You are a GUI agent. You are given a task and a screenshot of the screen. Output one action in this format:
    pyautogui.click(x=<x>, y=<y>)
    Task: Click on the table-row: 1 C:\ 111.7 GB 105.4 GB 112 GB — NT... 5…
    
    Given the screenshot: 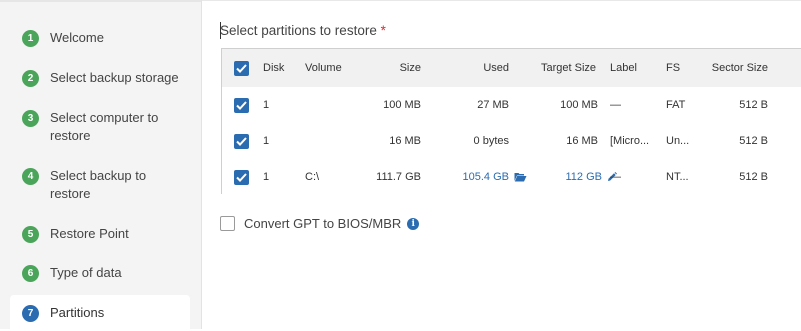 What is the action you would take?
    pyautogui.click(x=511, y=177)
    